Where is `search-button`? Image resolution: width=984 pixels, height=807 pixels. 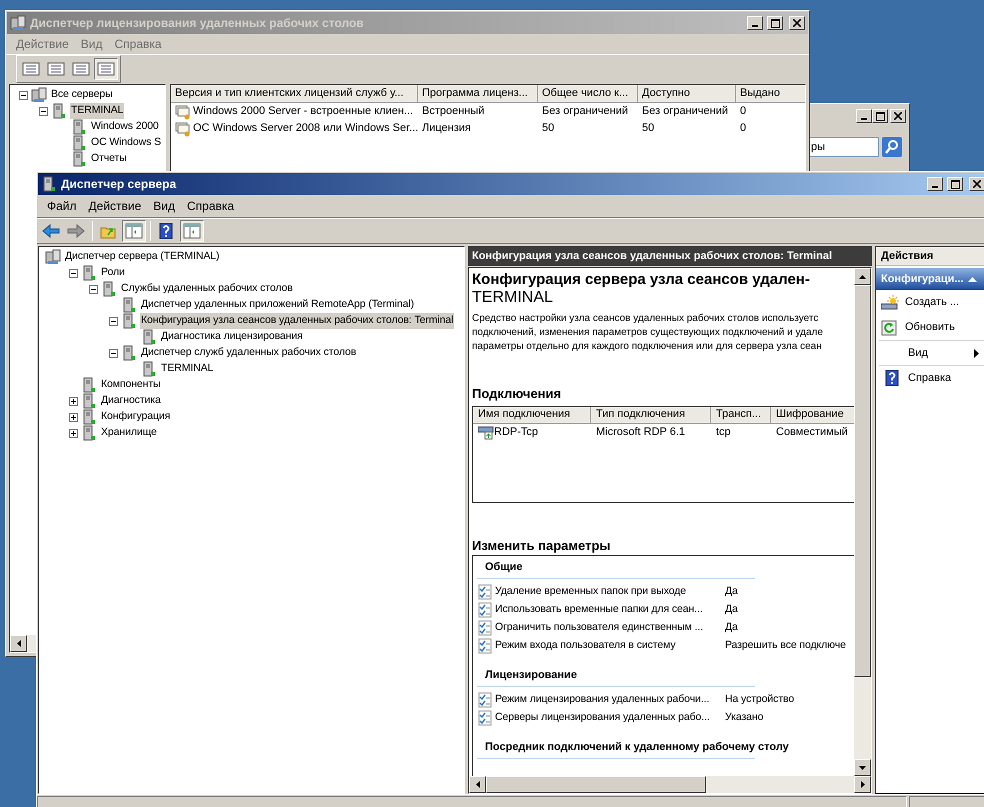
search-button is located at coordinates (892, 147).